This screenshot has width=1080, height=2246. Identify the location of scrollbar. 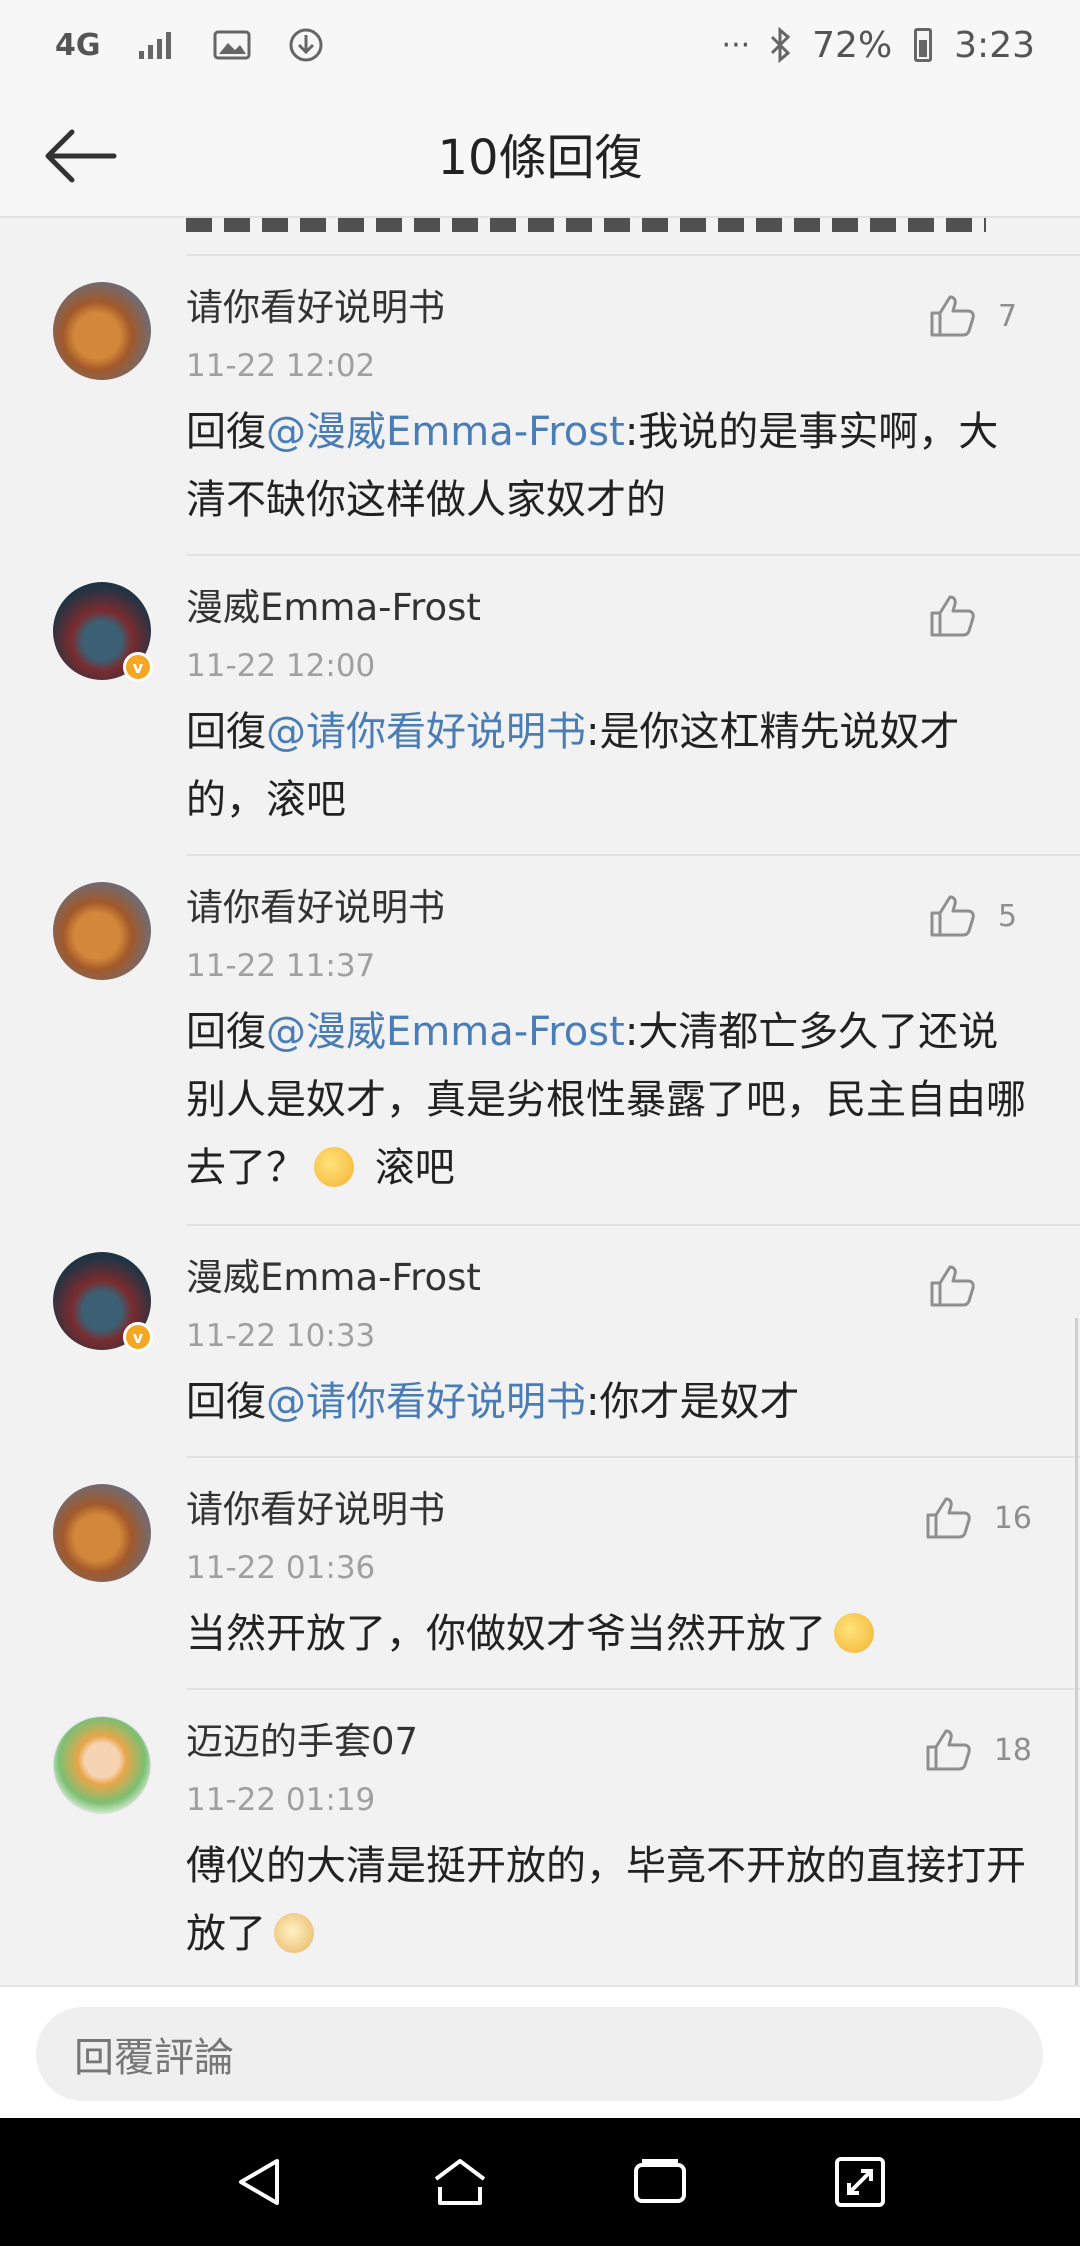
(1076, 1651).